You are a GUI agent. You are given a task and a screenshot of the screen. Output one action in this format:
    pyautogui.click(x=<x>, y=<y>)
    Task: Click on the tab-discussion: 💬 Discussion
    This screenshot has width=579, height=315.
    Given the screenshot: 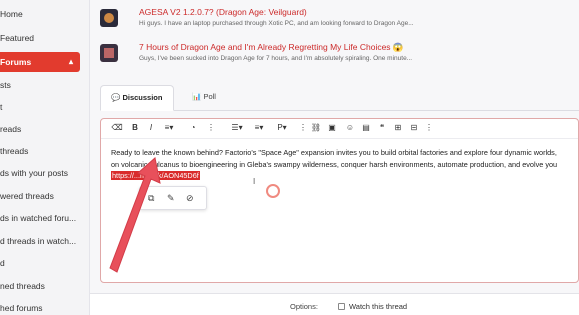 What is the action you would take?
    pyautogui.click(x=137, y=98)
    